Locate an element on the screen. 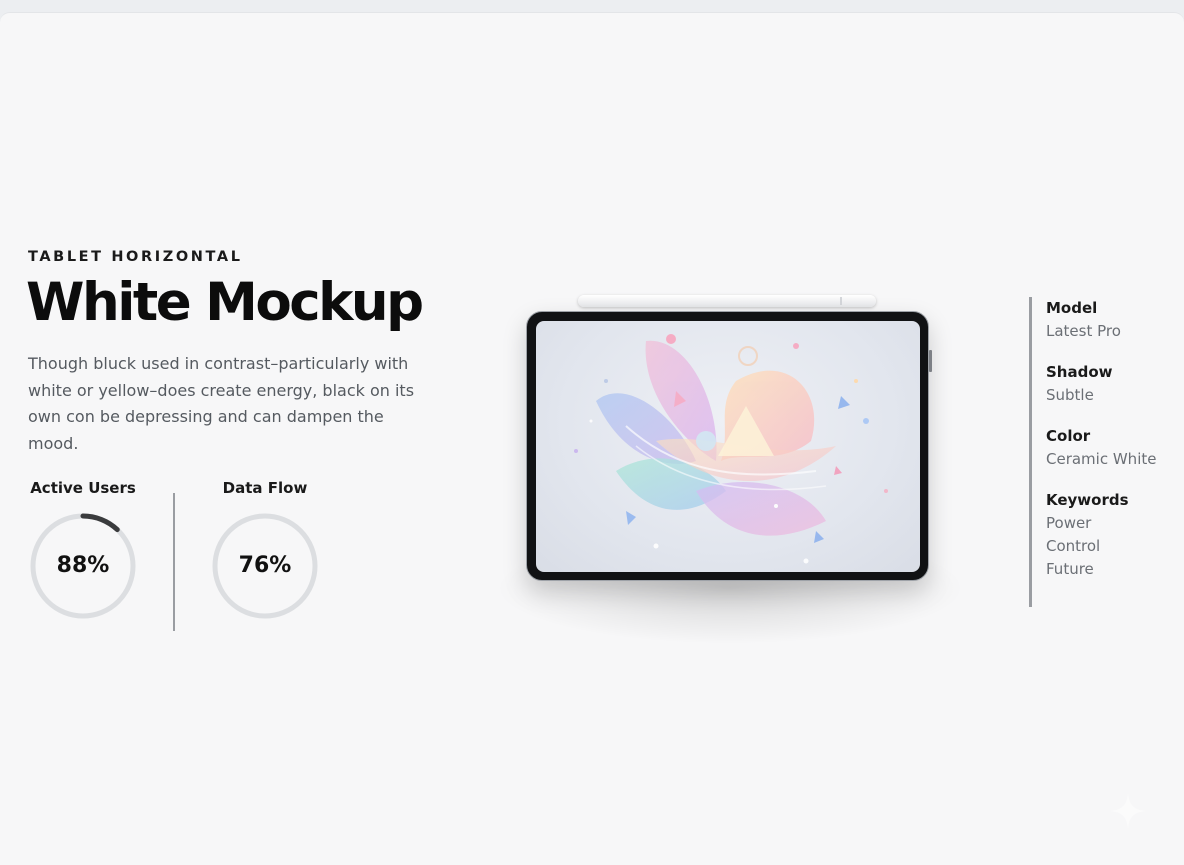 The width and height of the screenshot is (1184, 865). spec-title: Shadow is located at coordinates (1079, 372).